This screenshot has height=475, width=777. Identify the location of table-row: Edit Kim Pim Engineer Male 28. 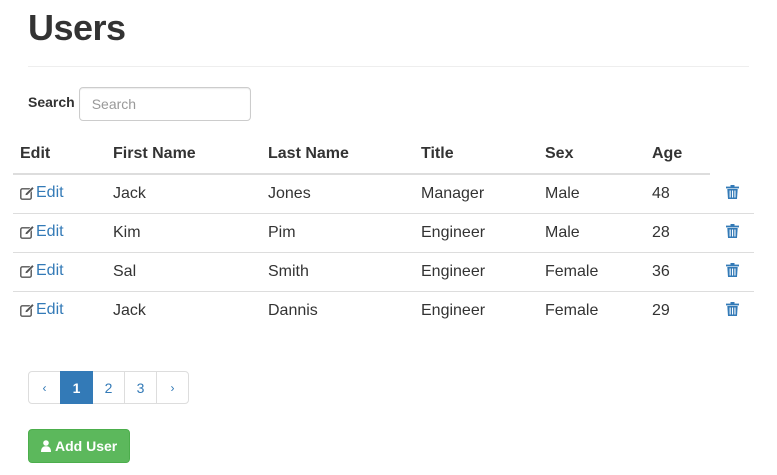
(383, 233).